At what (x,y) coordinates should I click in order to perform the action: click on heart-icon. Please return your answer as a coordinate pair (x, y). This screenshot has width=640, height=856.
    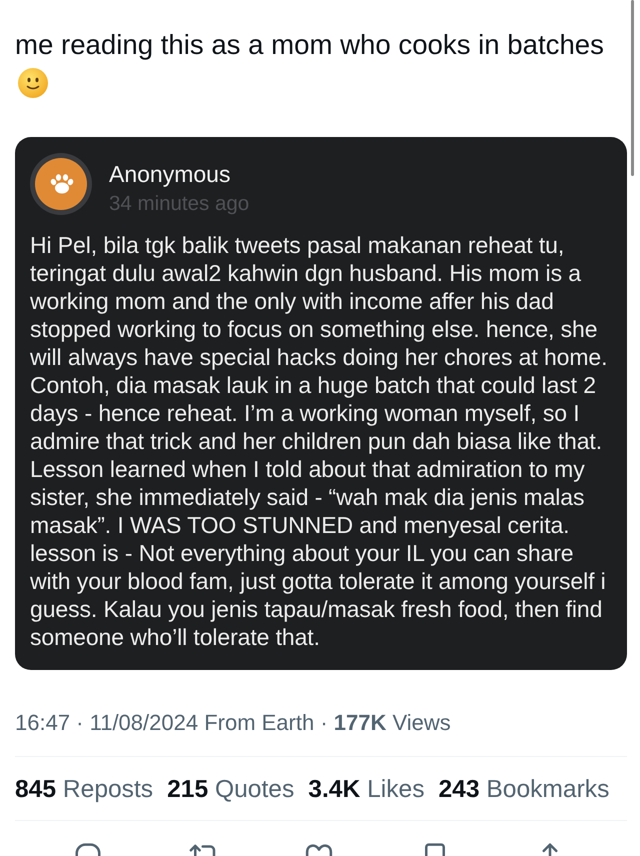
    Looking at the image, I should click on (319, 849).